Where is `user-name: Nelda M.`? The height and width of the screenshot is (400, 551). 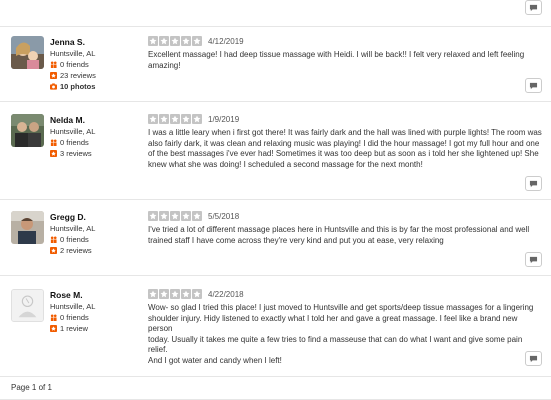
user-name: Nelda M. is located at coordinates (72, 120).